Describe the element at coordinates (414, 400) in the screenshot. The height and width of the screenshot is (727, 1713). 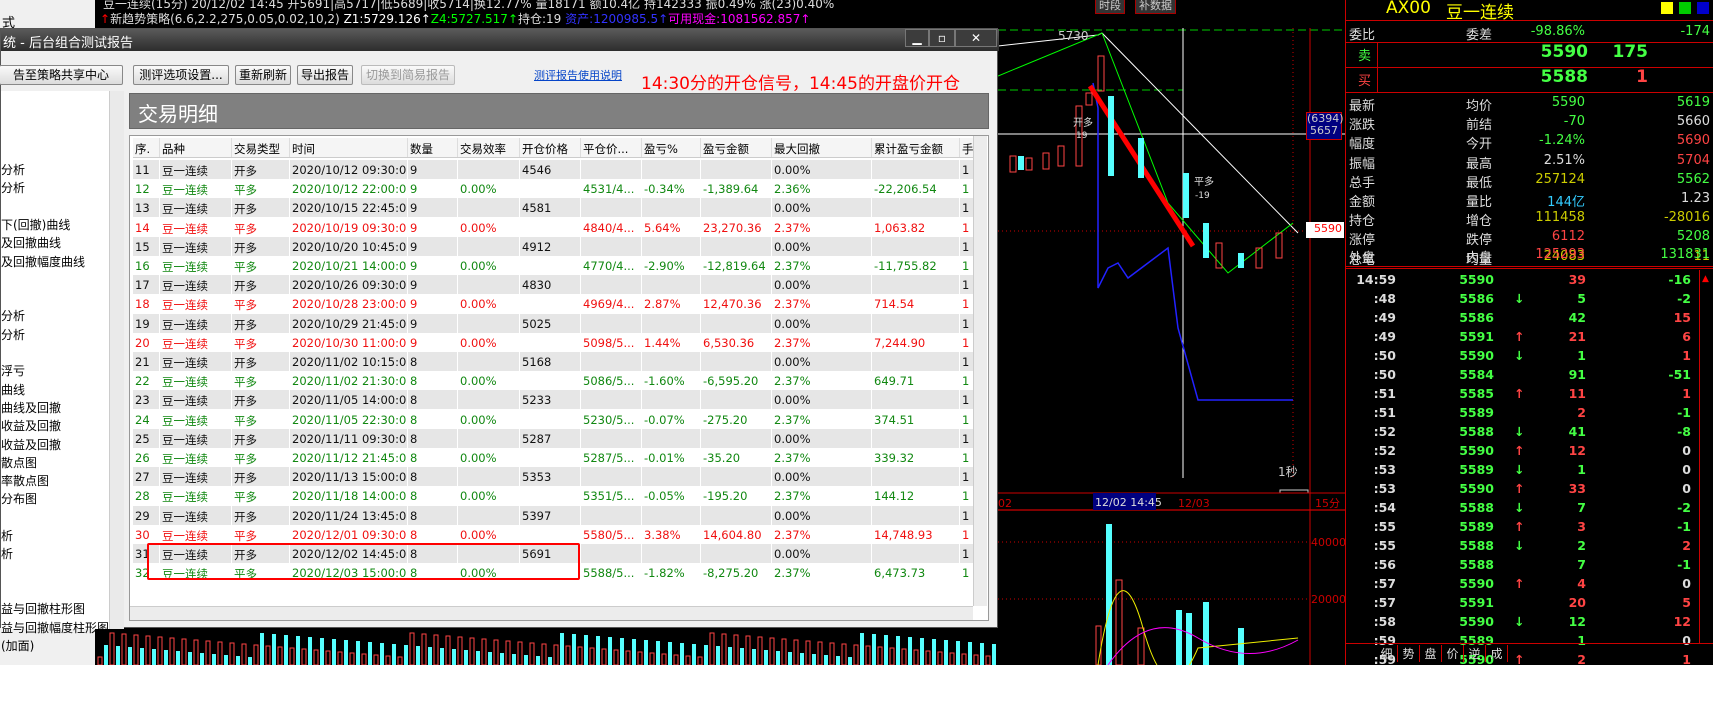
I see `table-cell: 8` at that location.